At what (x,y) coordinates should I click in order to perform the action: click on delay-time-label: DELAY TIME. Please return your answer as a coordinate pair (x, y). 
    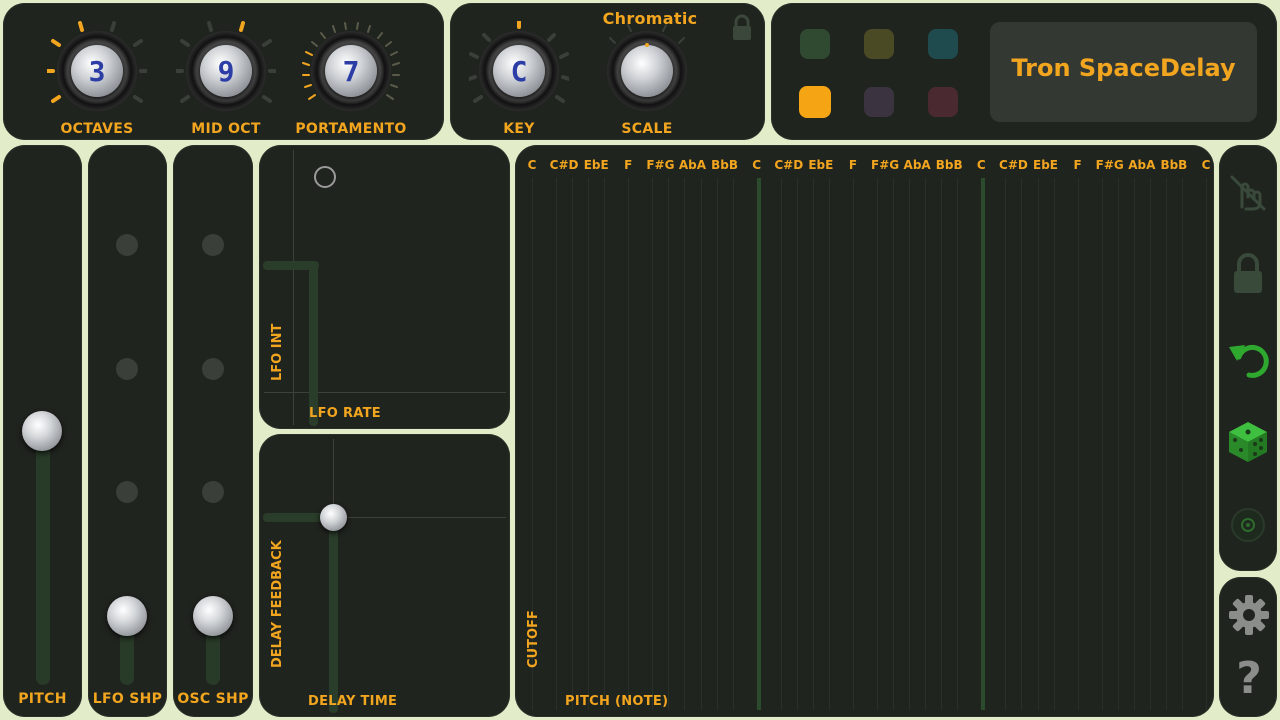
    Looking at the image, I should click on (353, 701).